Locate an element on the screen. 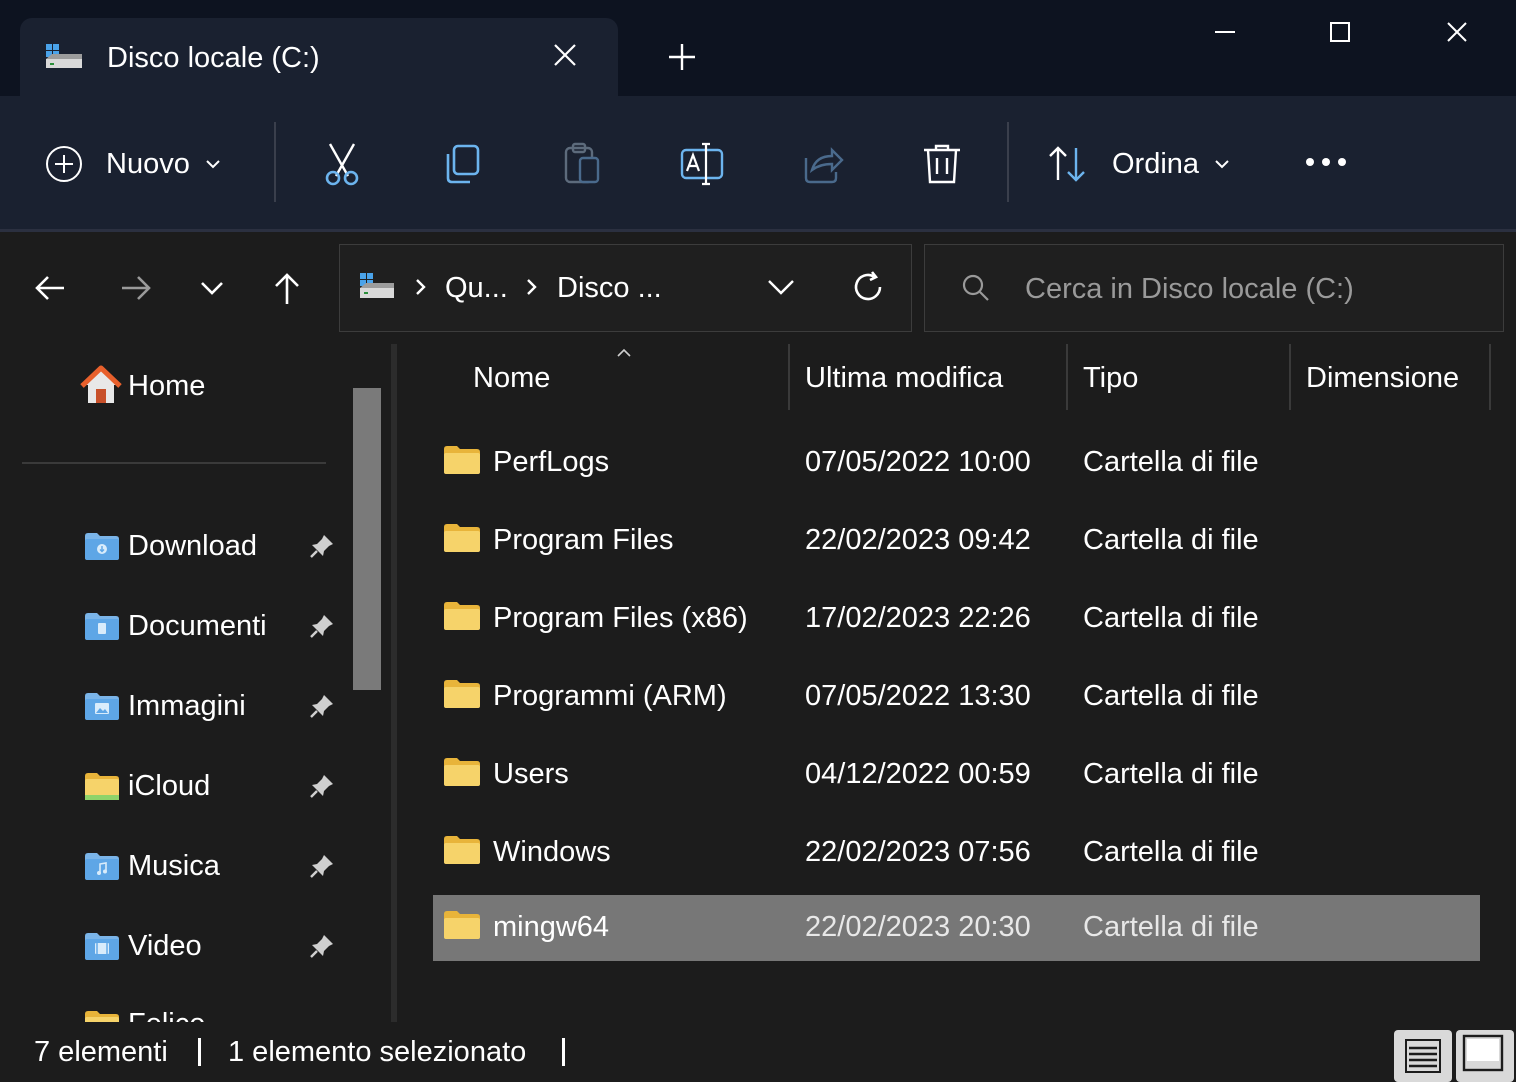 The width and height of the screenshot is (1516, 1082). sidebar-item-label: Felice is located at coordinates (166, 1015).